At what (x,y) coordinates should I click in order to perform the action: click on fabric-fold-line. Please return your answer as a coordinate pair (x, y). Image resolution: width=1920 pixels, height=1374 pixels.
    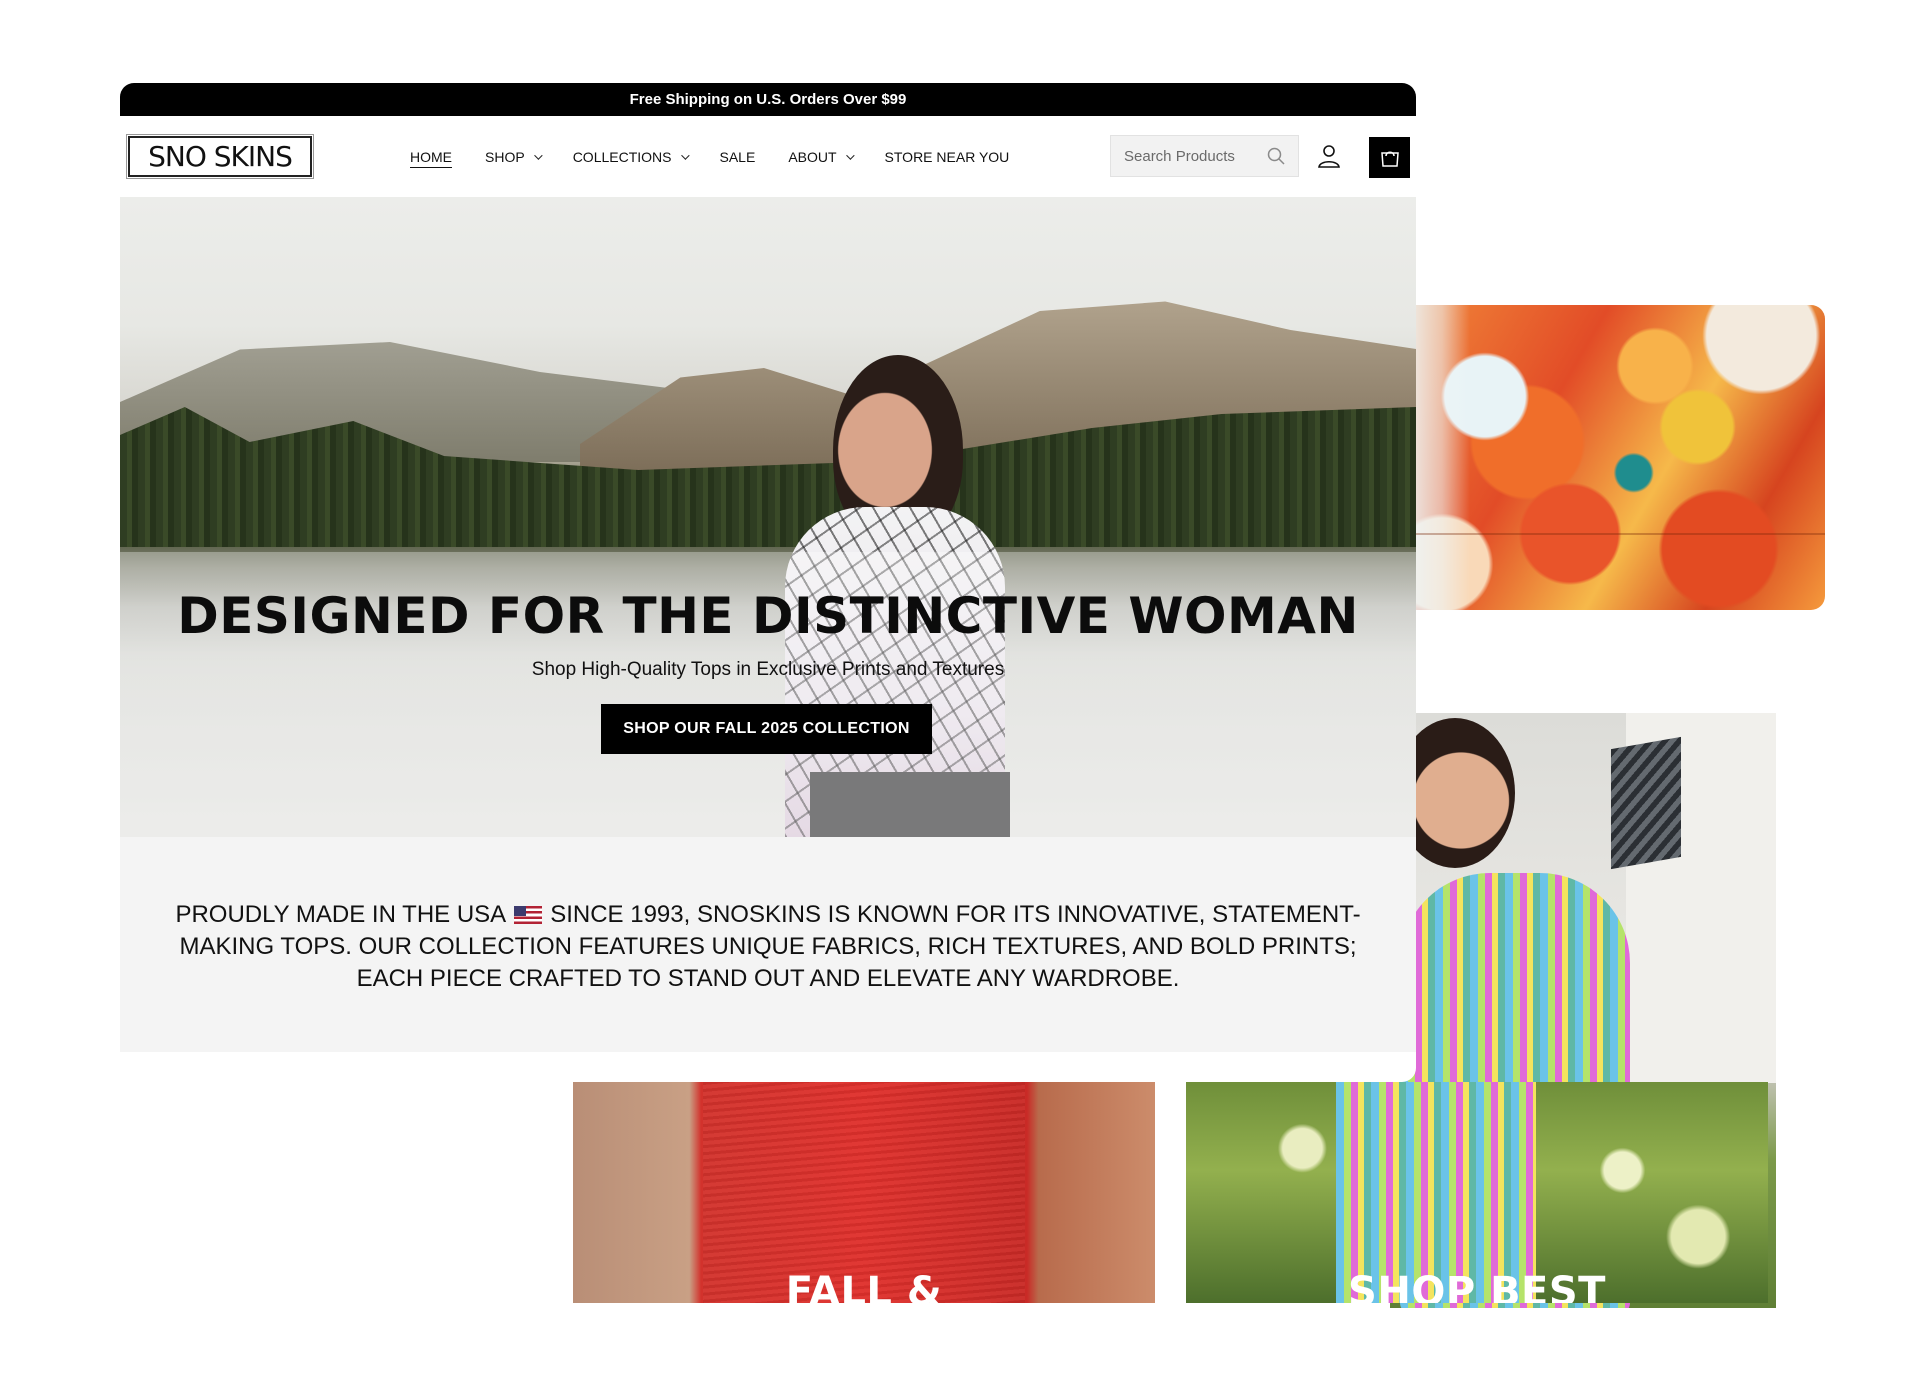
    Looking at the image, I should click on (1612, 534).